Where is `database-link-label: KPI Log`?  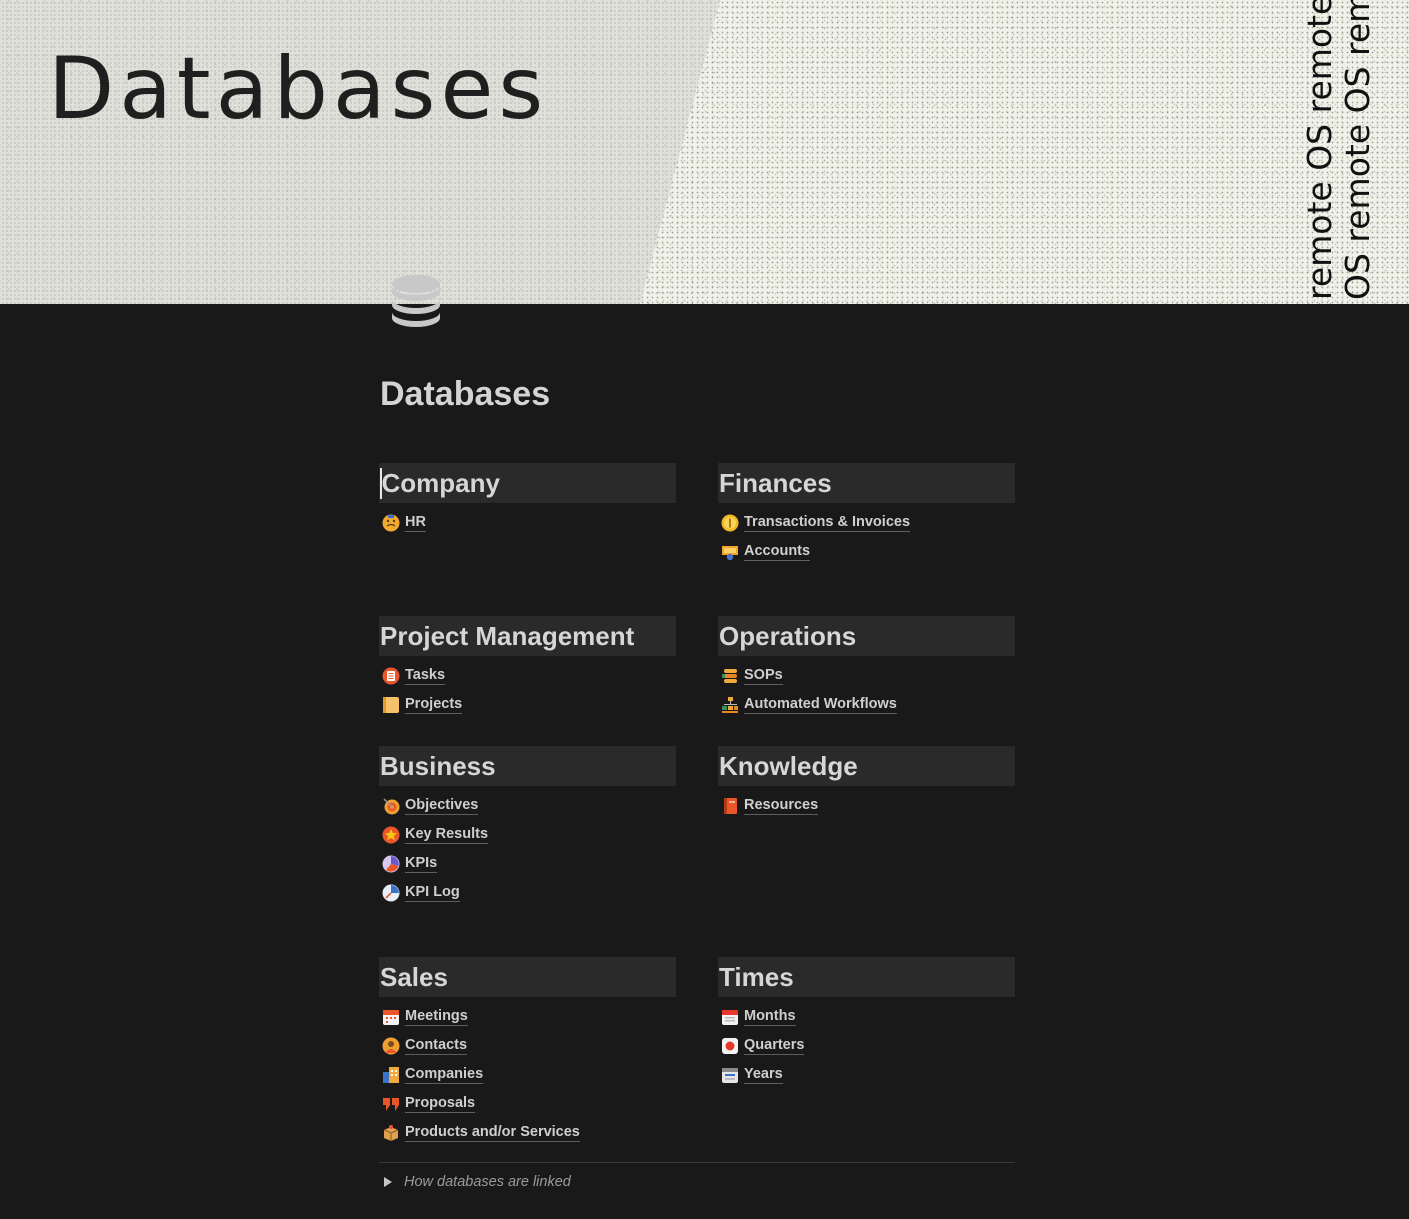
database-link-label: KPI Log is located at coordinates (432, 892).